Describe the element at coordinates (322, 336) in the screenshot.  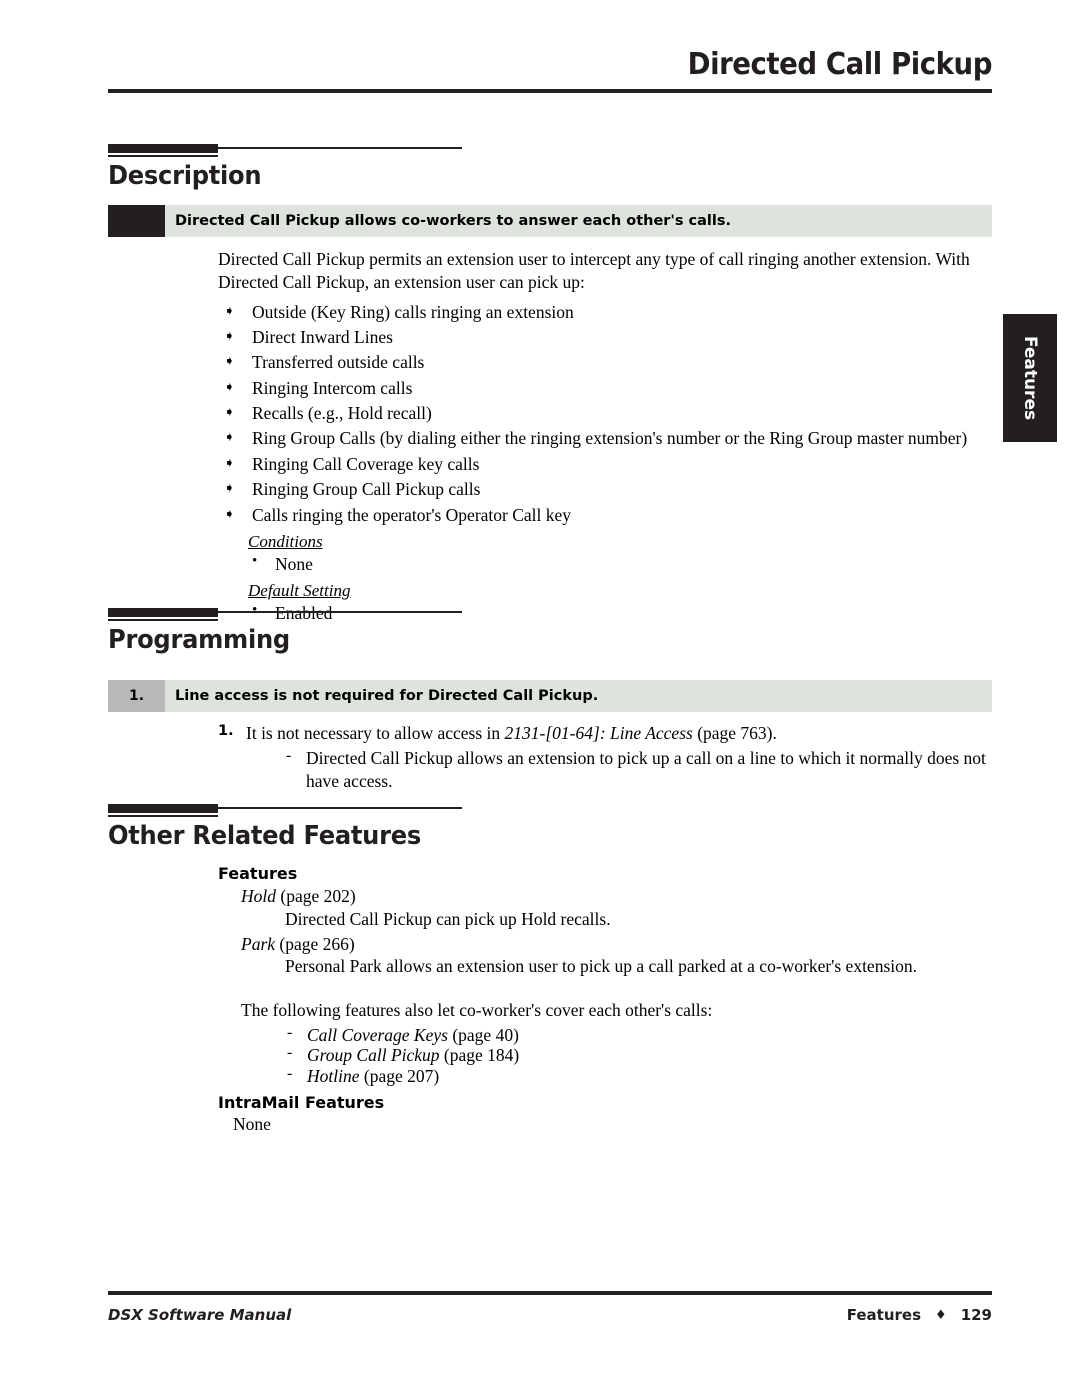
I see `list-item-label: Direct Inward Lines` at that location.